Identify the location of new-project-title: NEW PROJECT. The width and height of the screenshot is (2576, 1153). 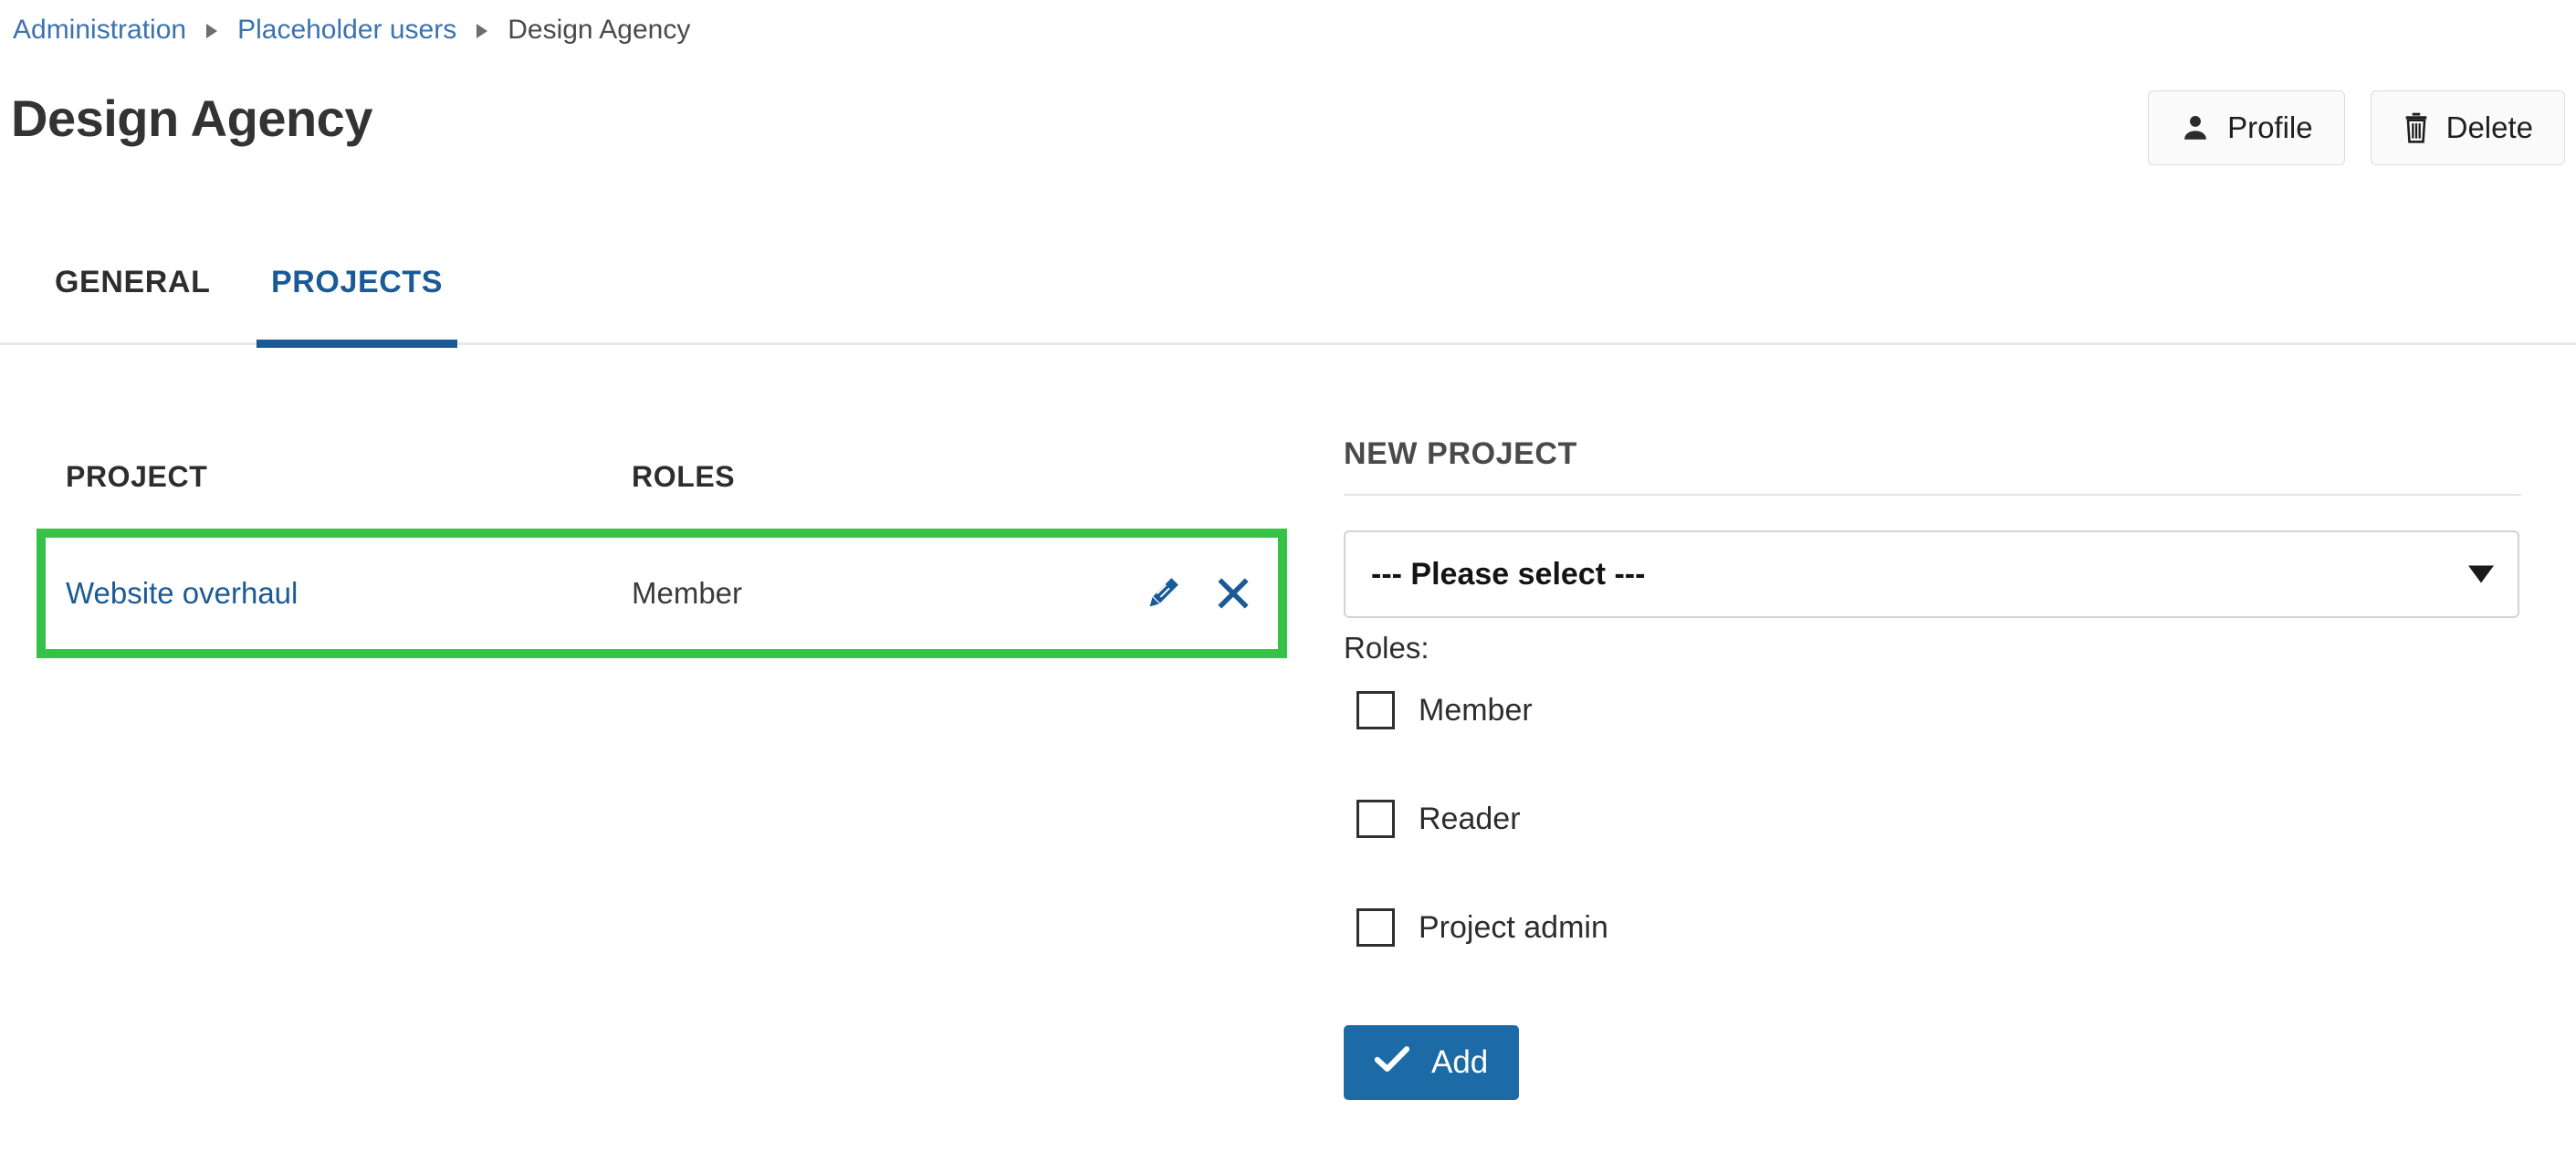
(1932, 466).